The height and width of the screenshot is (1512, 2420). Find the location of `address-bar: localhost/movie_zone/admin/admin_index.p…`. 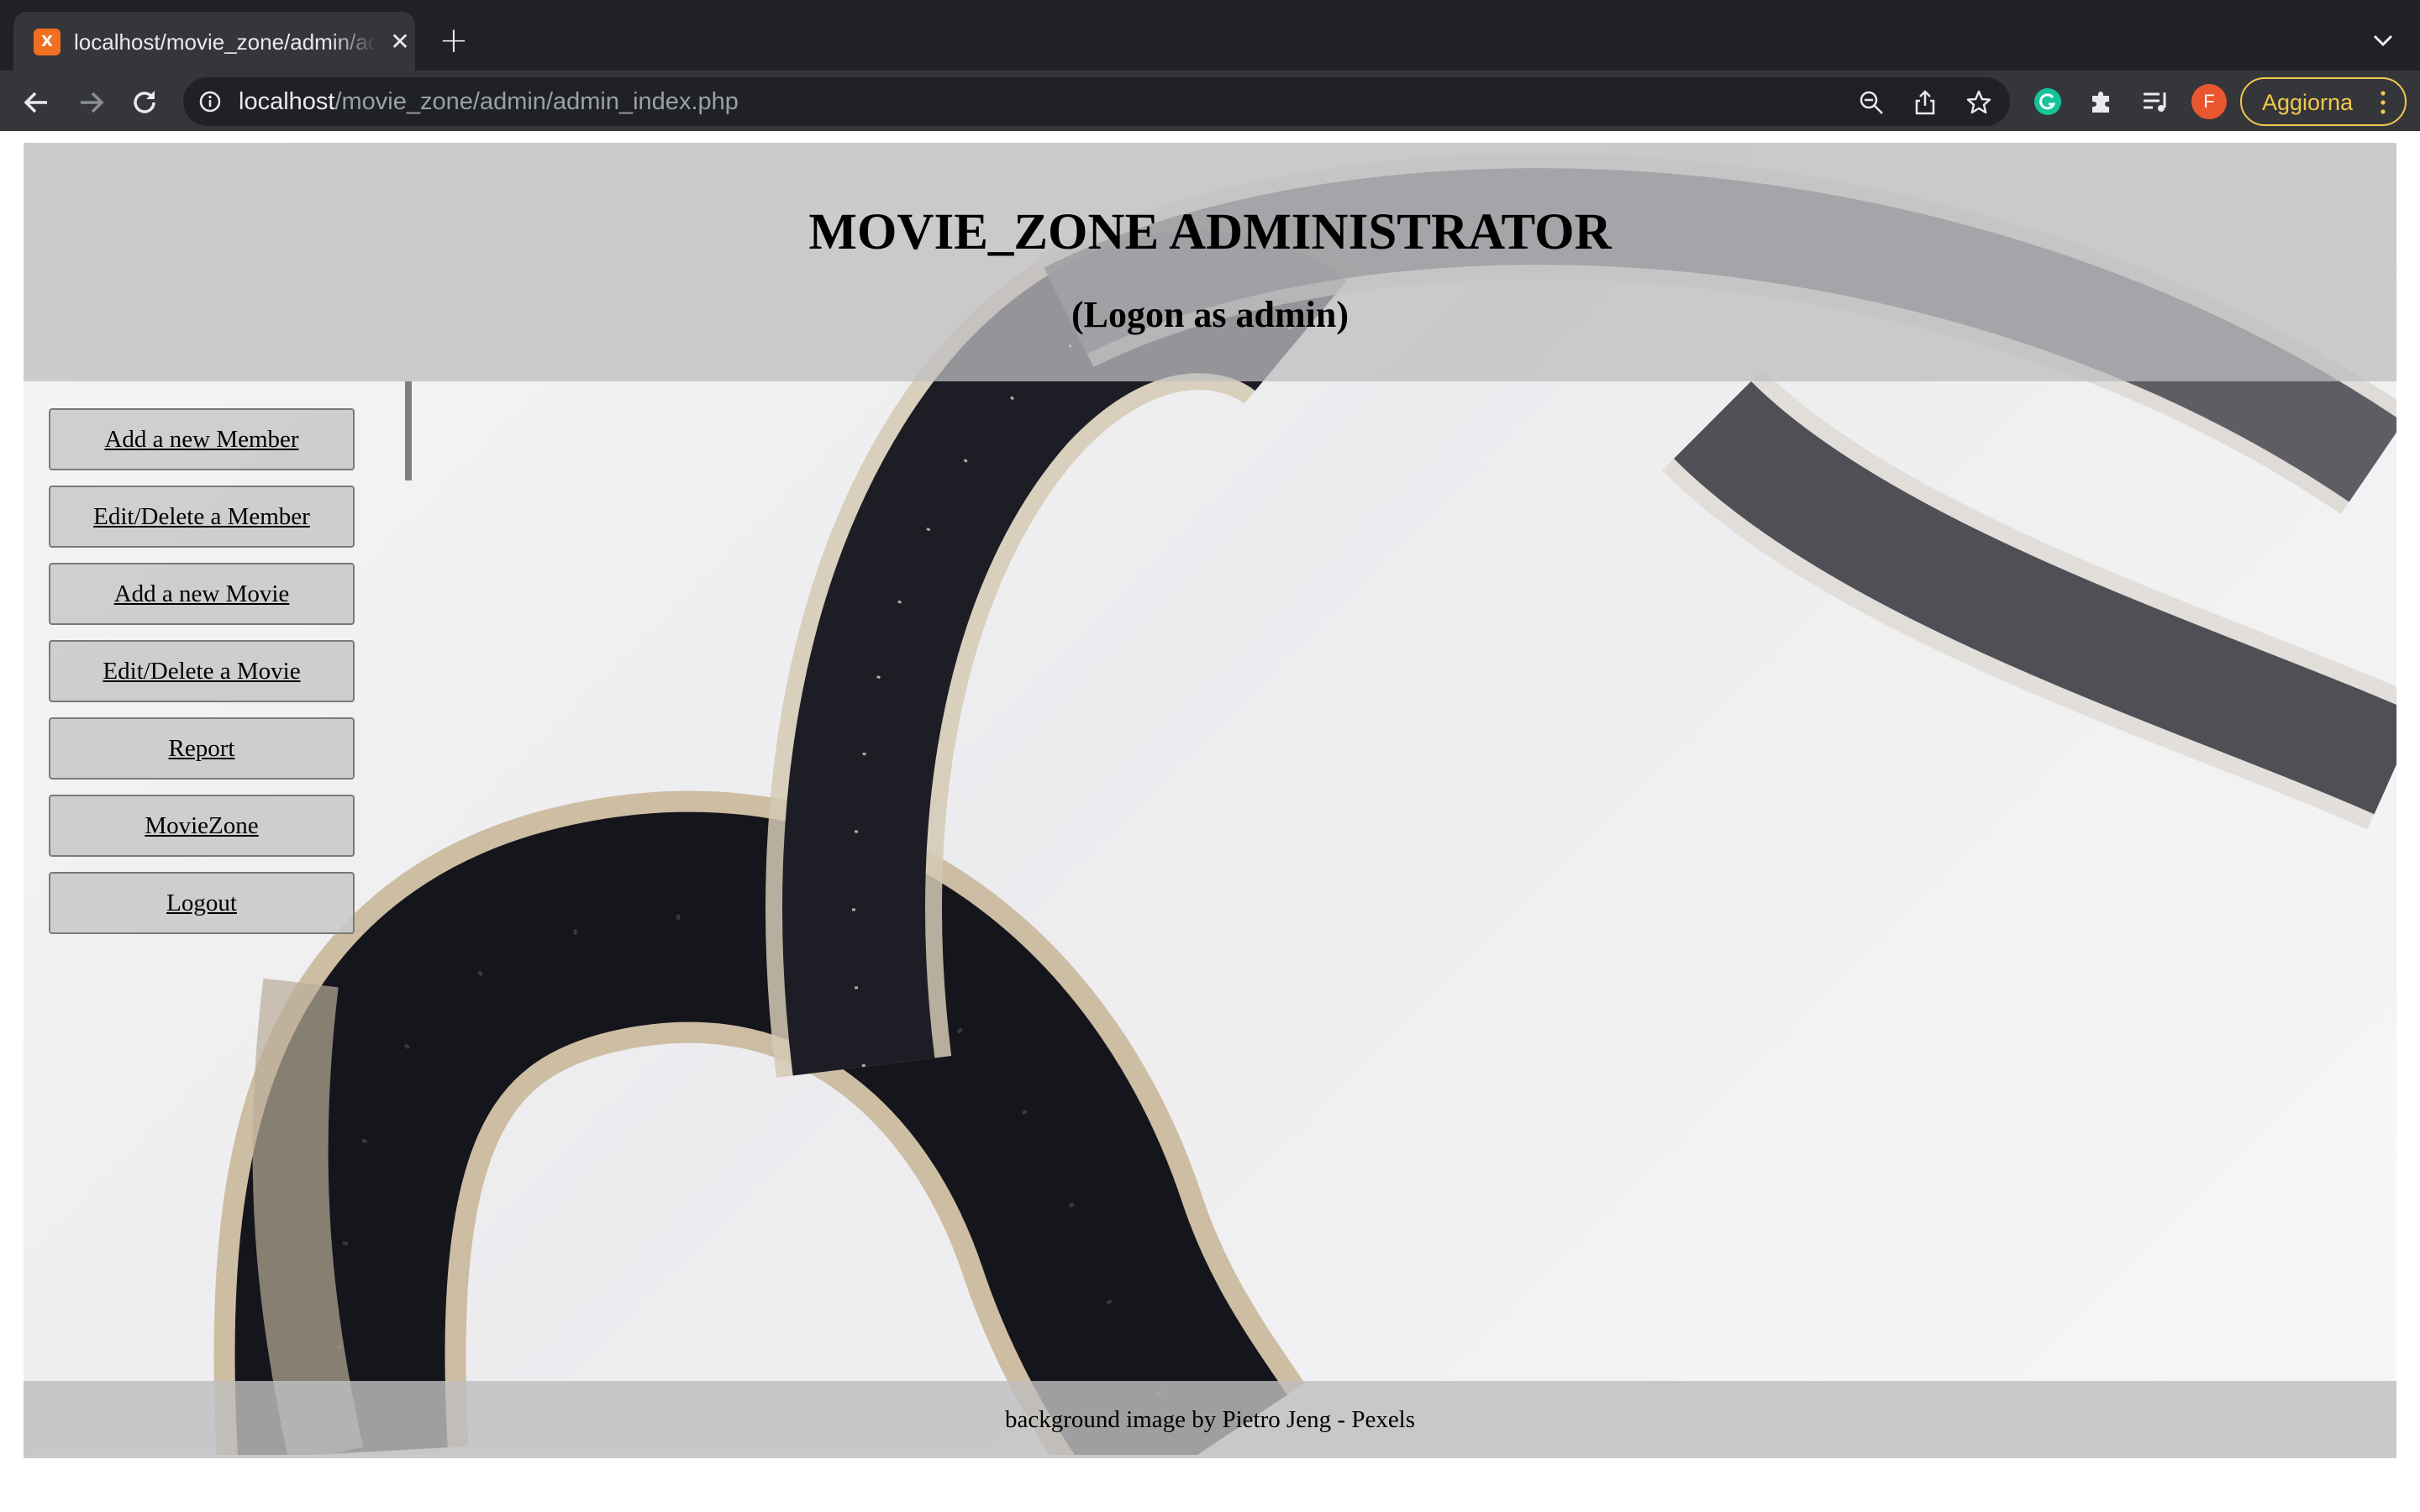

address-bar: localhost/movie_zone/admin/admin_index.p… is located at coordinates (1096, 101).